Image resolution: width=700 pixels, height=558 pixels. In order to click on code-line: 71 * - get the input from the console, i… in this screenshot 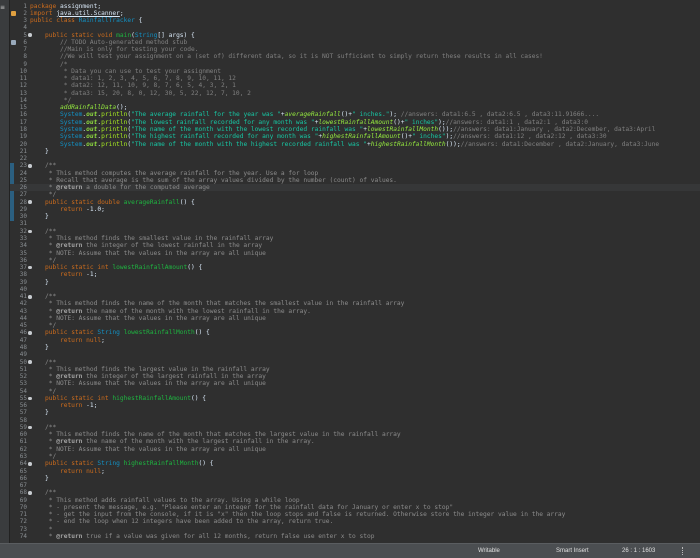, I will do `click(355, 514)`.